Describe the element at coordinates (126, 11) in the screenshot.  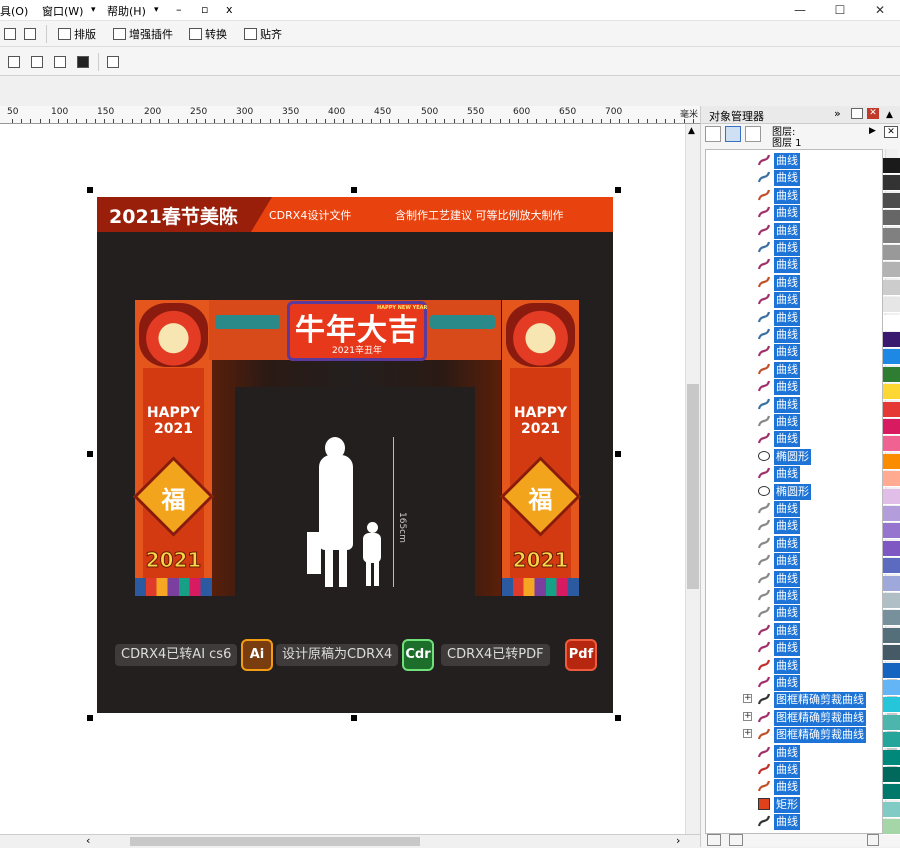
I see `menu-help: 帮助(H)` at that location.